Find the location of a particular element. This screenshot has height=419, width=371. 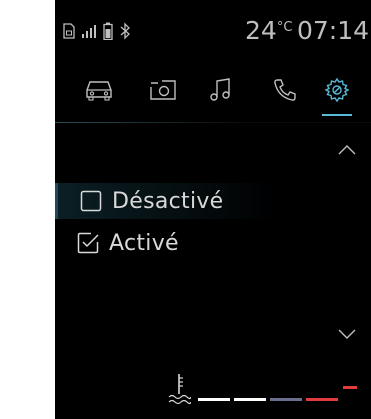

option-desactive: Désactivé is located at coordinates (213, 201).